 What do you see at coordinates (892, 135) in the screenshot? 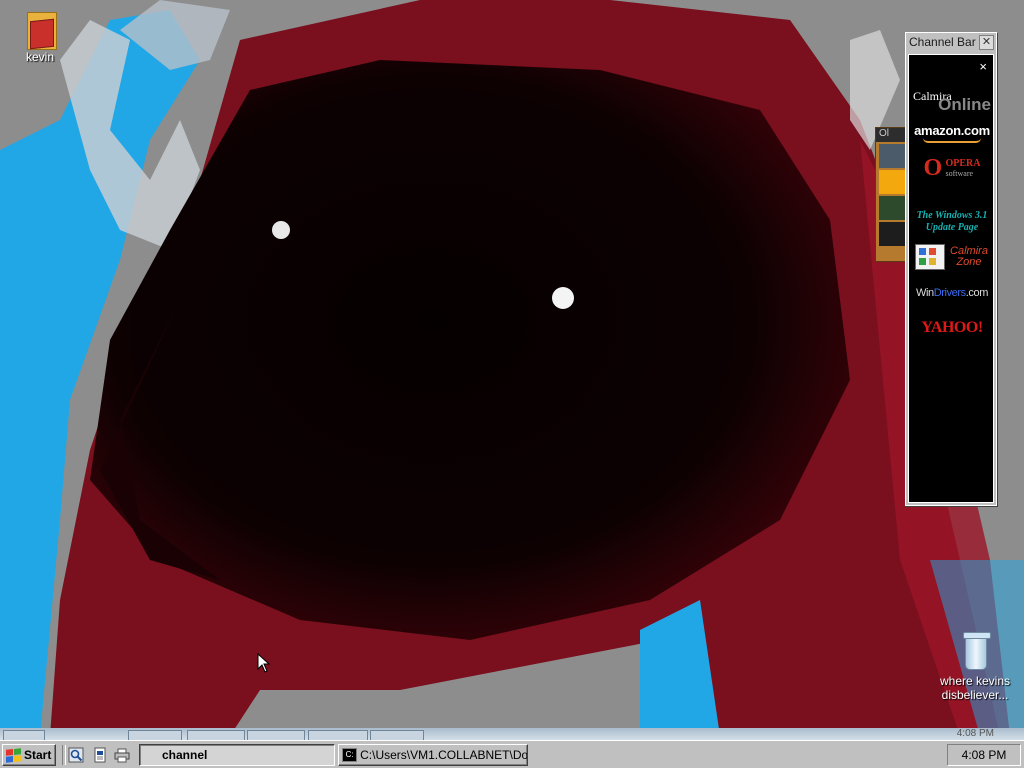
I see `background-window-title: Ol` at bounding box center [892, 135].